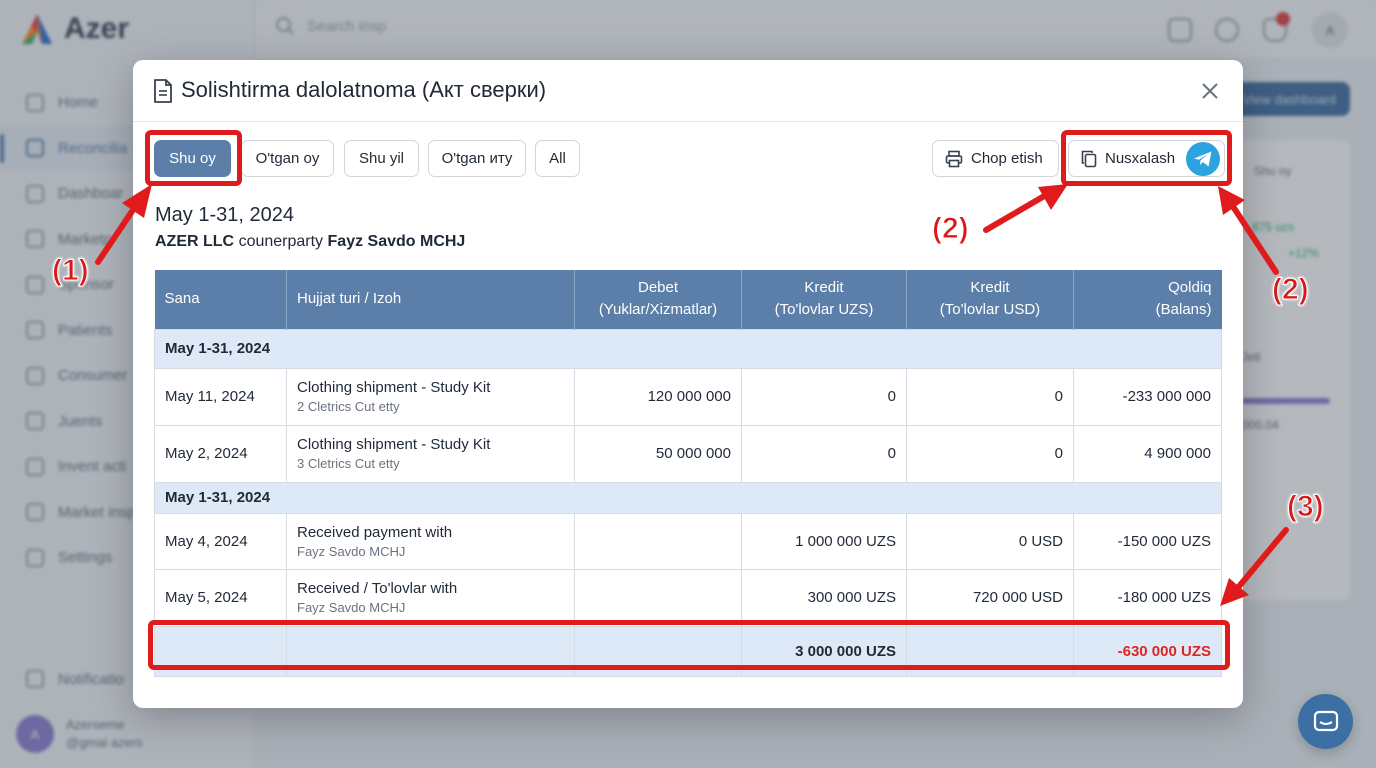 The height and width of the screenshot is (768, 1376). What do you see at coordinates (430, 299) in the screenshot?
I see `header-document: Hujjat turi / Izoh` at bounding box center [430, 299].